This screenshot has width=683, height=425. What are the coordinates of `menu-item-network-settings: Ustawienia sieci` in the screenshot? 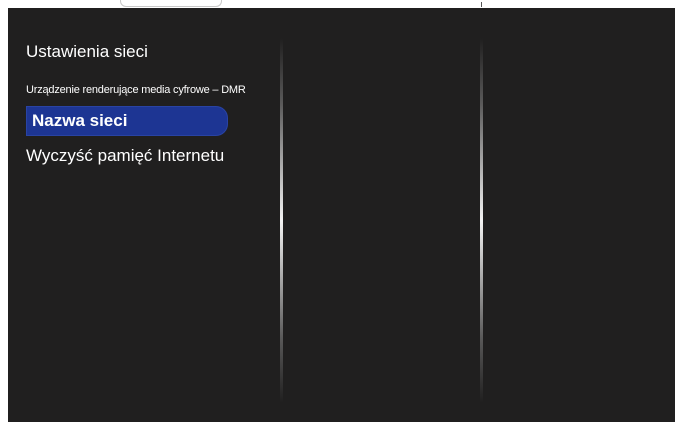 It's located at (87, 52).